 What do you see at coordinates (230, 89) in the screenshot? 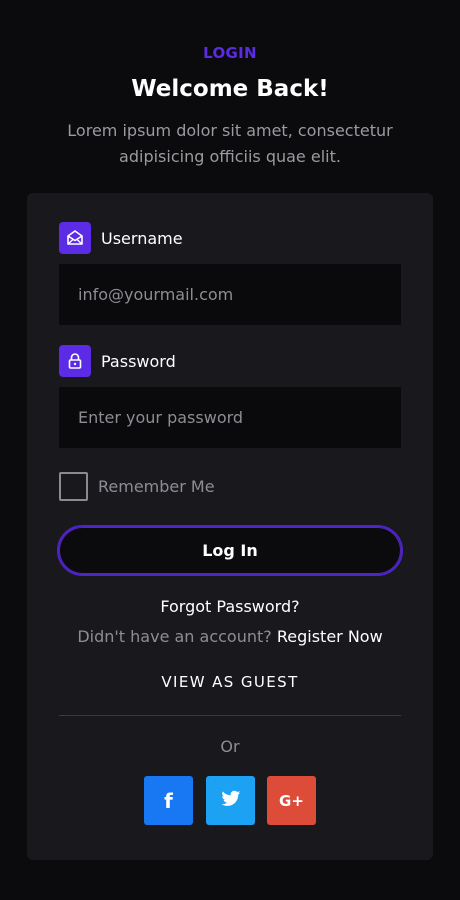
I see `page-title: Welcome Back!` at bounding box center [230, 89].